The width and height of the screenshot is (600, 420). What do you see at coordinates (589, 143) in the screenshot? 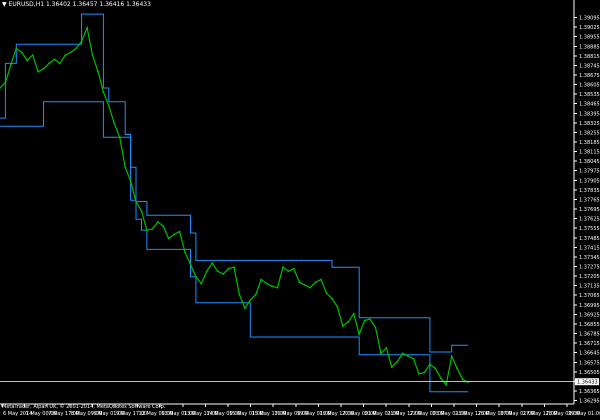
I see `price-tick-label: 1.38185` at bounding box center [589, 143].